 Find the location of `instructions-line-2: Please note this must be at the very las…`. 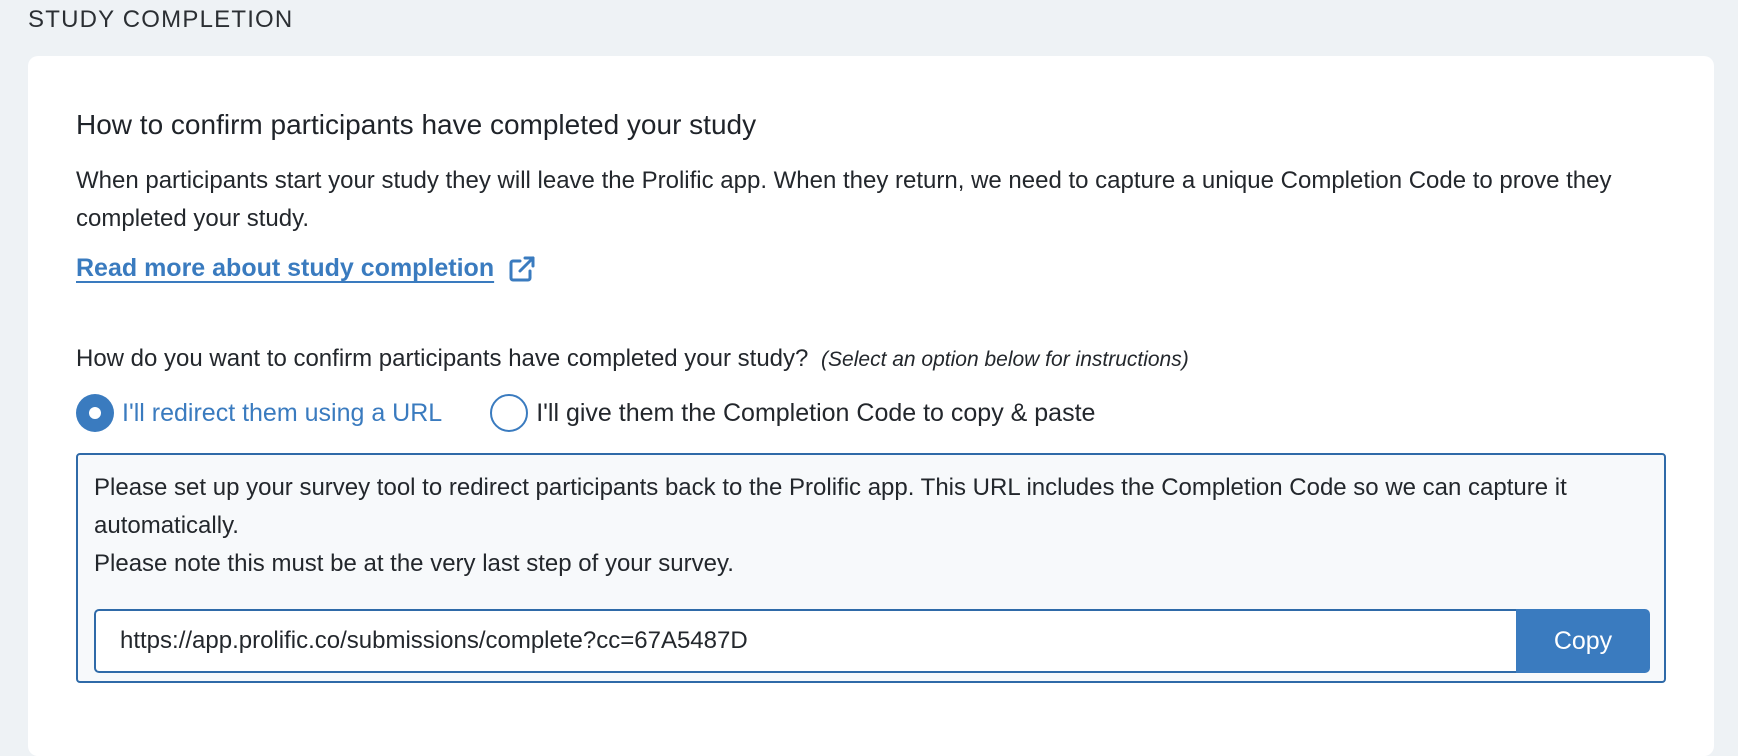

instructions-line-2: Please note this must be at the very las… is located at coordinates (414, 563).